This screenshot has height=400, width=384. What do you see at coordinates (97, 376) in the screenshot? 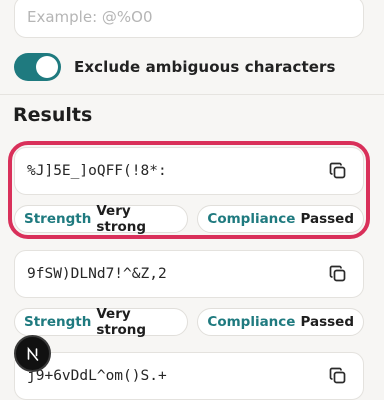
I see `password-text: j9+6vDdL^om()S.+` at bounding box center [97, 376].